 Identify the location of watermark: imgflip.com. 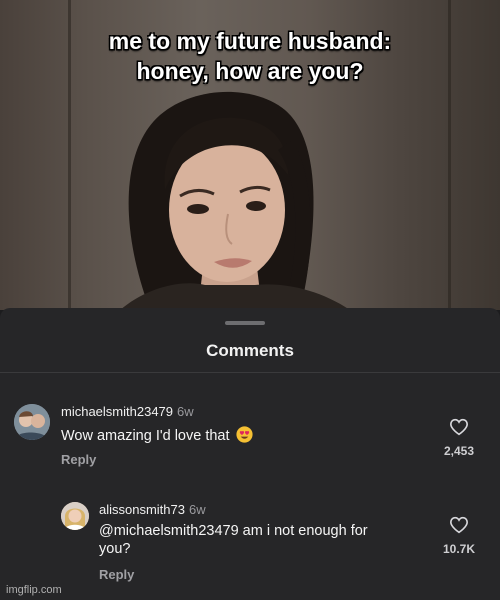
(34, 590).